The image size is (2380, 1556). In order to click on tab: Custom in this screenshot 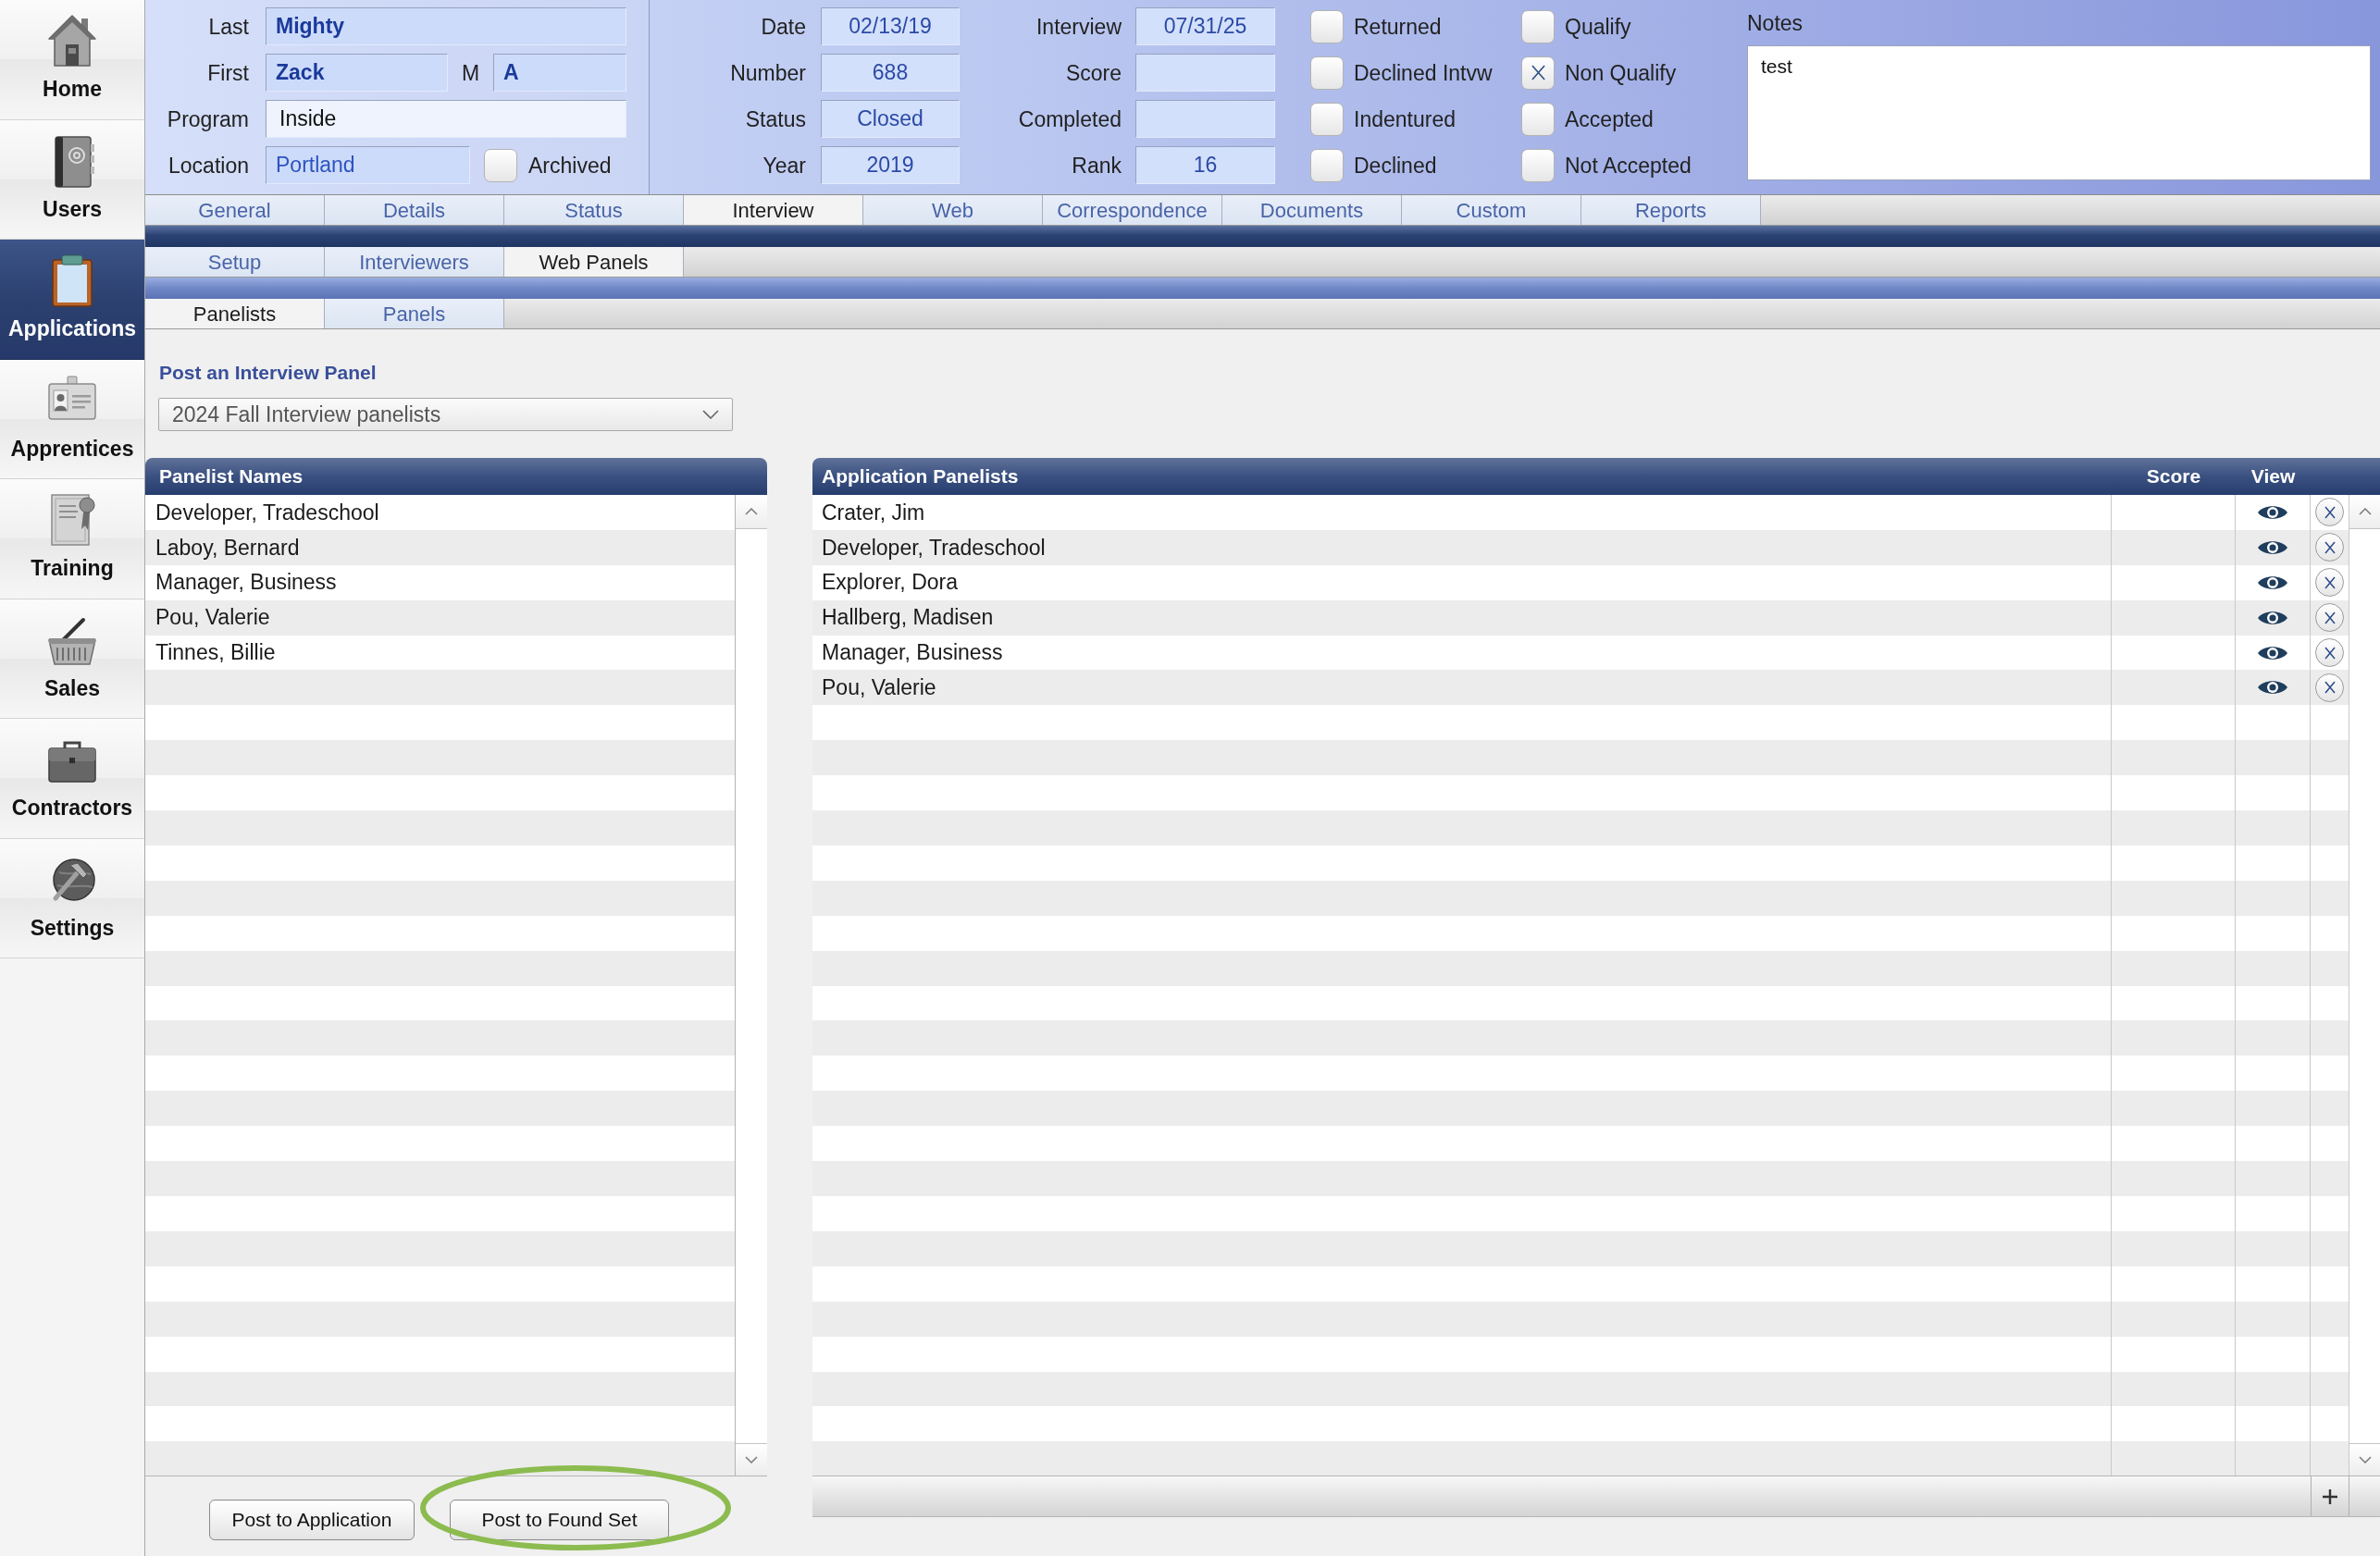, I will do `click(1491, 210)`.